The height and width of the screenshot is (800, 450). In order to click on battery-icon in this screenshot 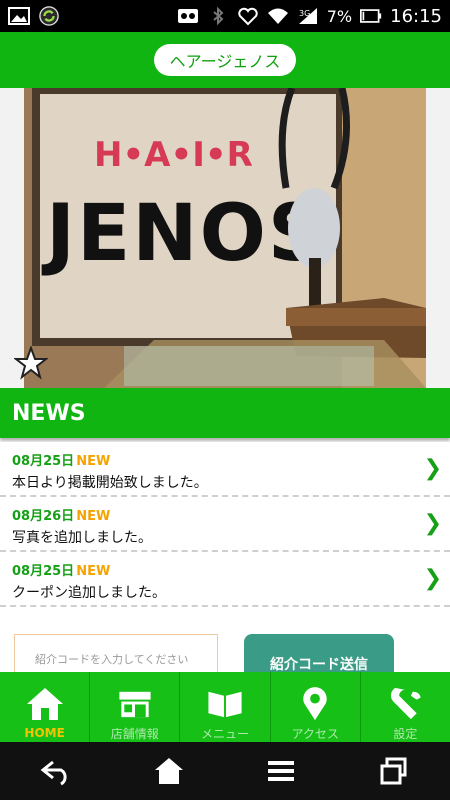, I will do `click(371, 16)`.